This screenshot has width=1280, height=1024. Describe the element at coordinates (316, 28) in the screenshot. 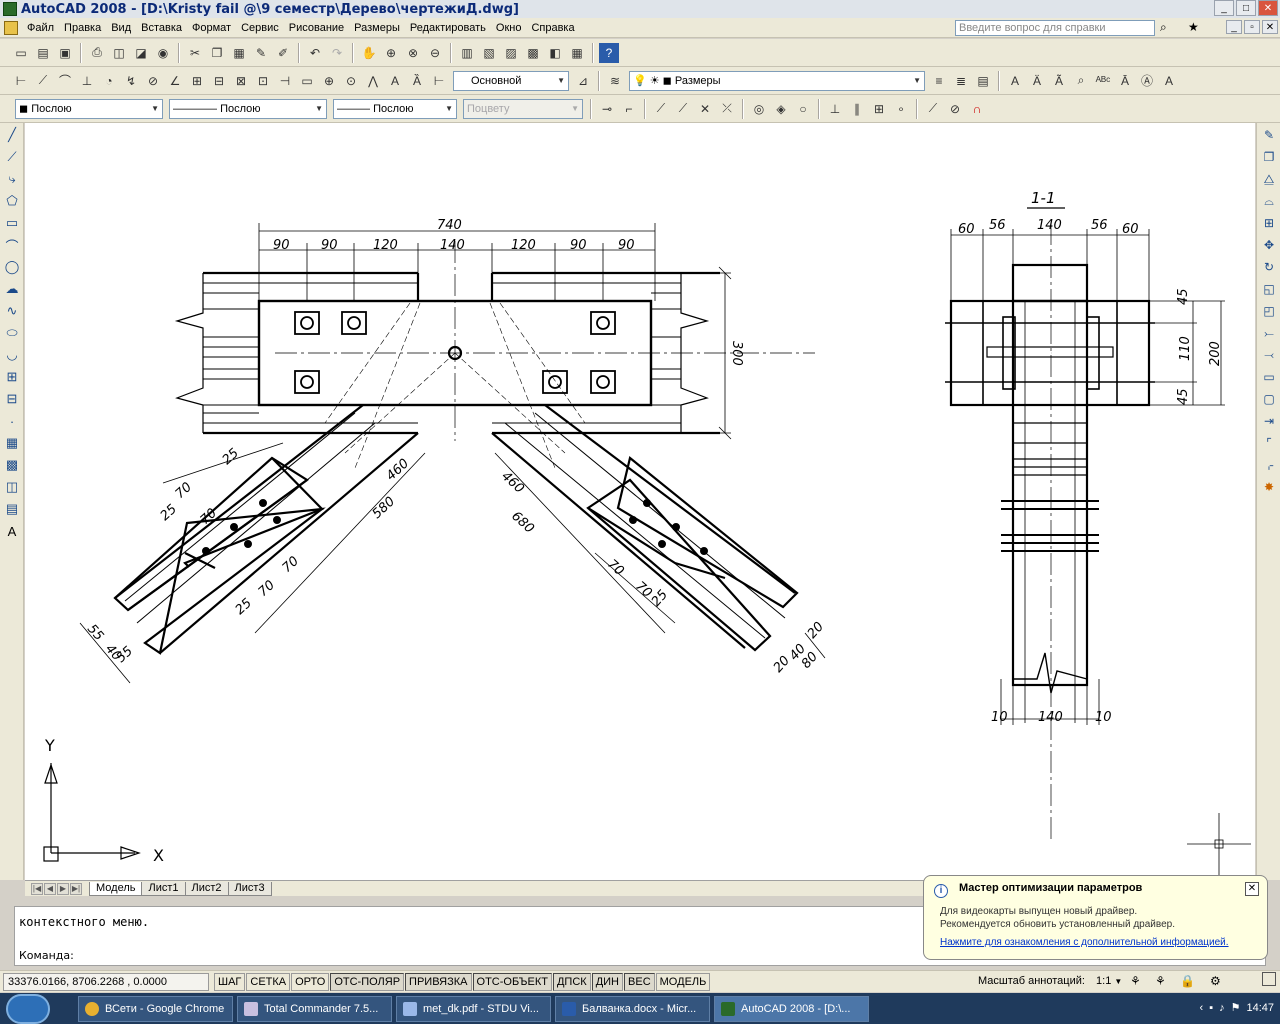

I see `menu-draw: Рисование` at that location.